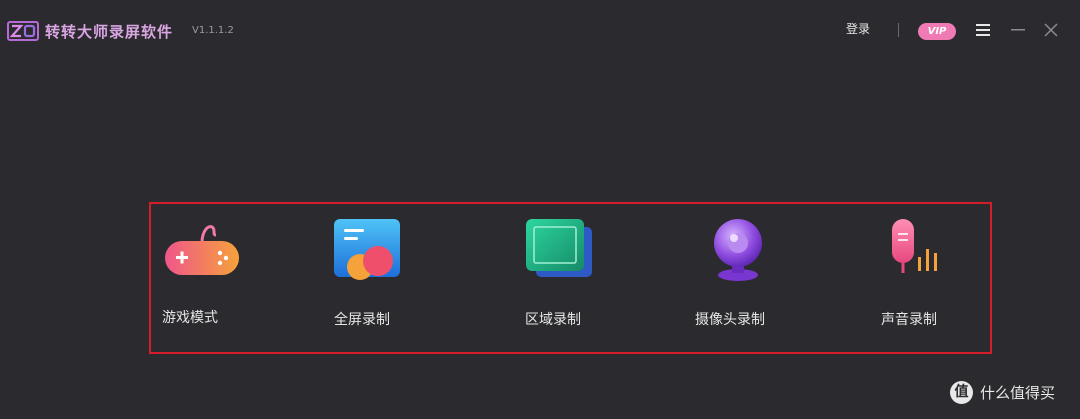 This screenshot has width=1080, height=419. I want to click on mode-region-record: 区域录制, so click(564, 272).